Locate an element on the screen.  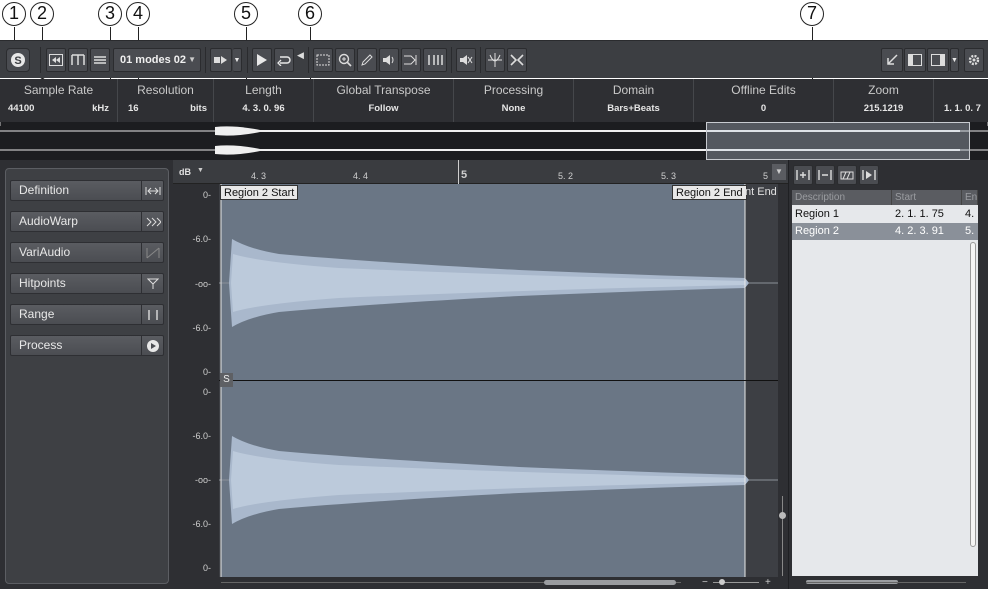
range-selection-tool is located at coordinates (323, 60).